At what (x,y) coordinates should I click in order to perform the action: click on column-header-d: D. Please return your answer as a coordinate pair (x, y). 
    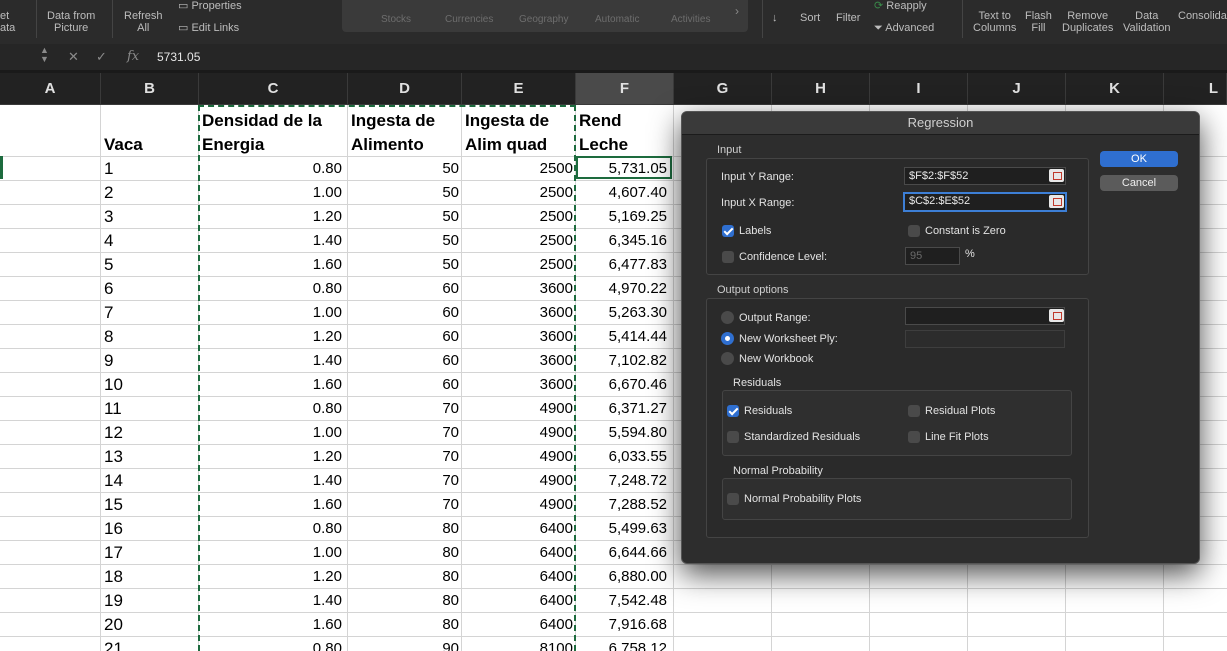
    Looking at the image, I should click on (405, 88).